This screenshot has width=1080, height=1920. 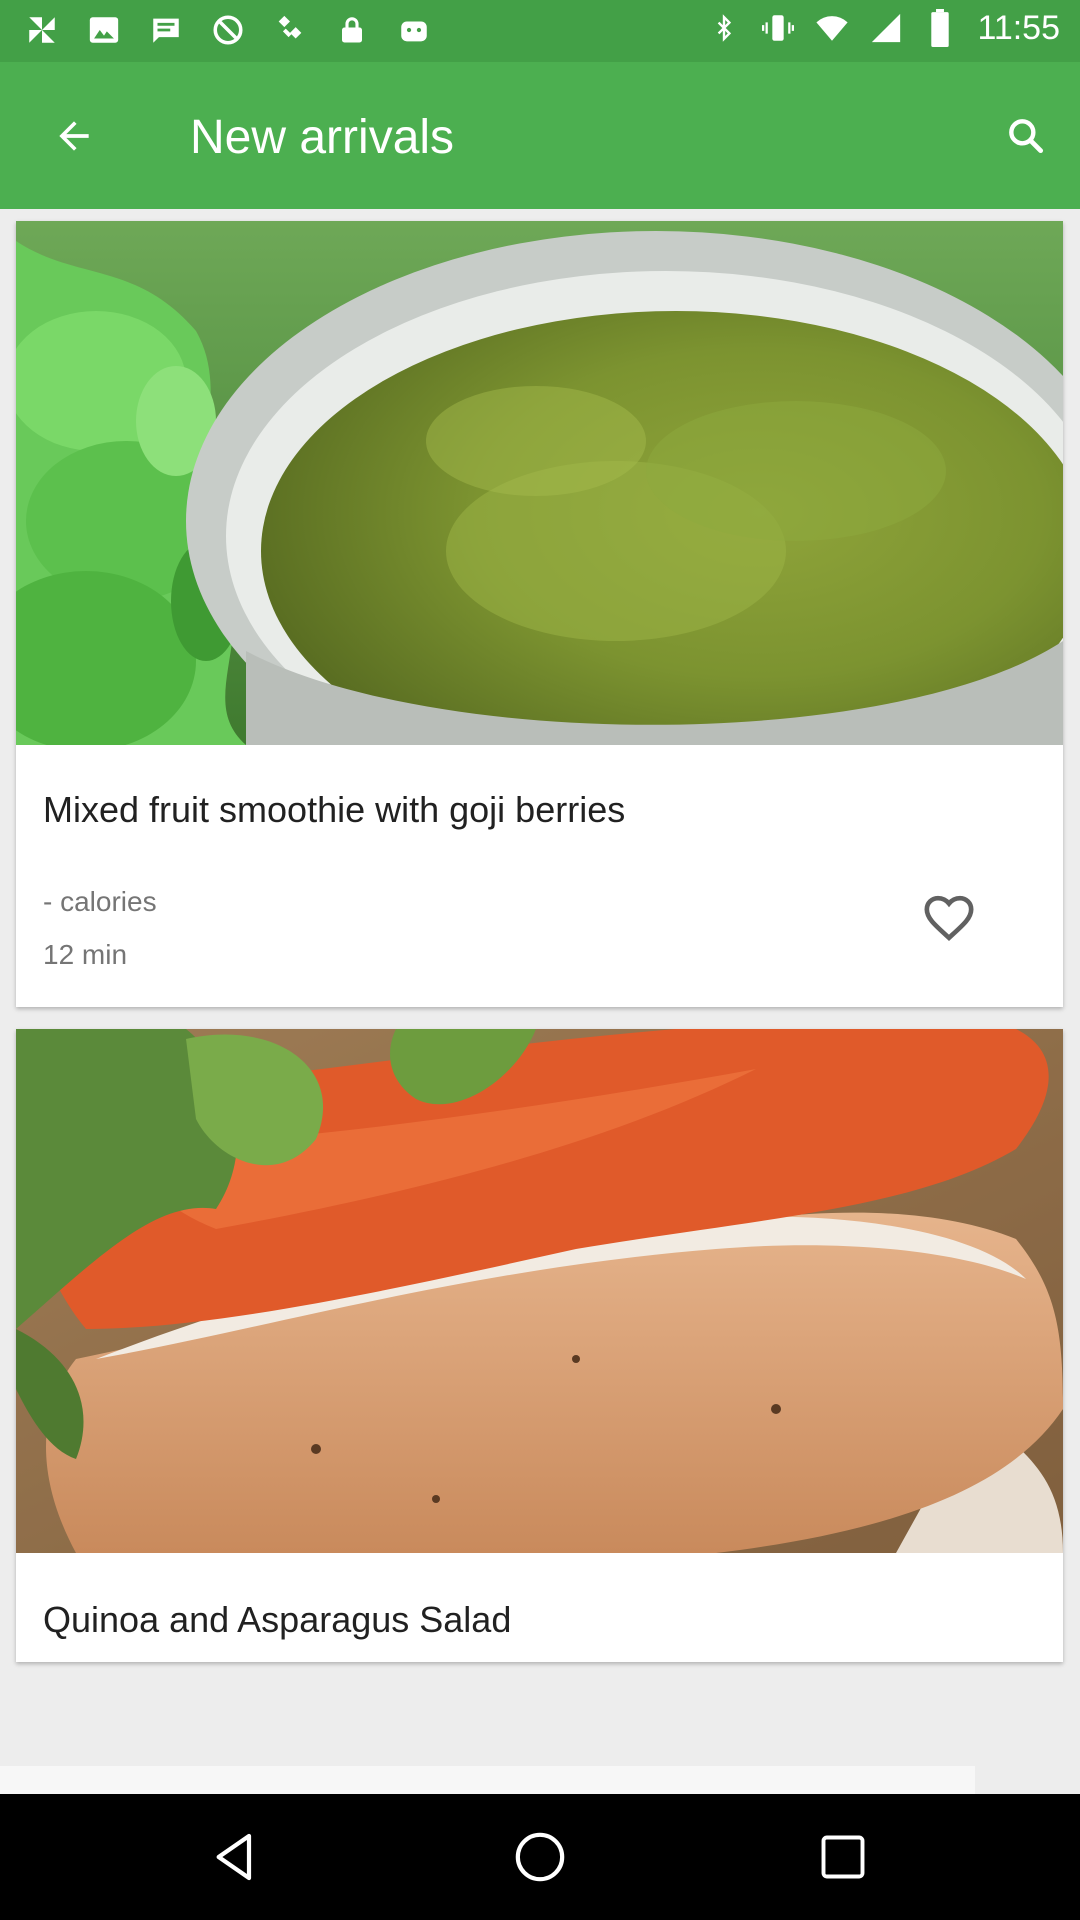 I want to click on app-bar: New arrivals, so click(x=540, y=135).